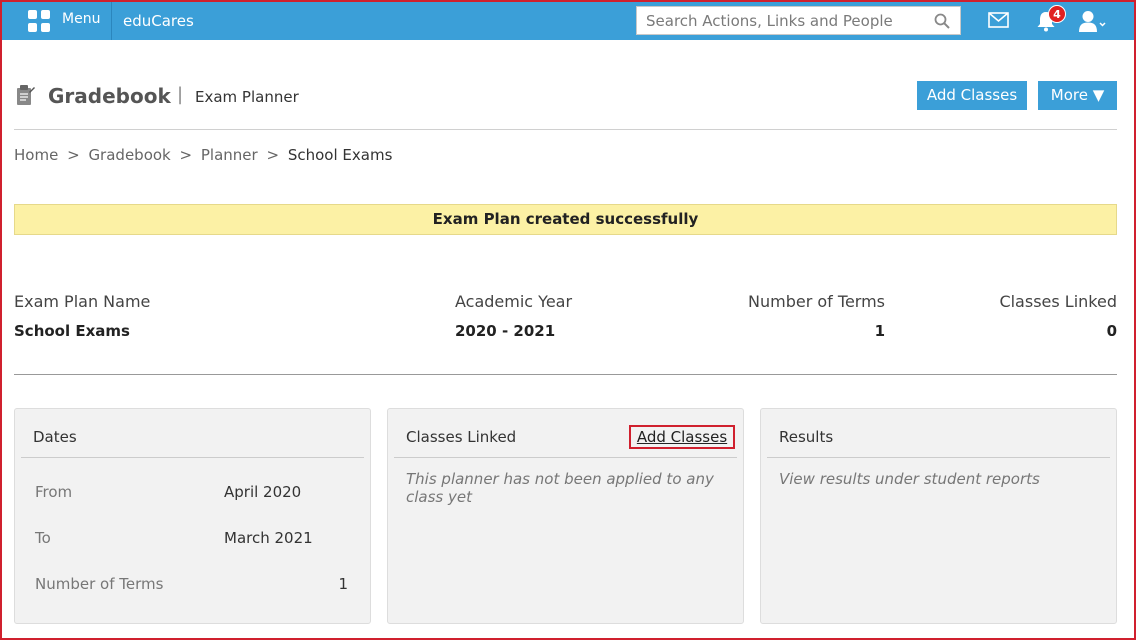  Describe the element at coordinates (268, 538) in the screenshot. I see `to-value: March 2021` at that location.